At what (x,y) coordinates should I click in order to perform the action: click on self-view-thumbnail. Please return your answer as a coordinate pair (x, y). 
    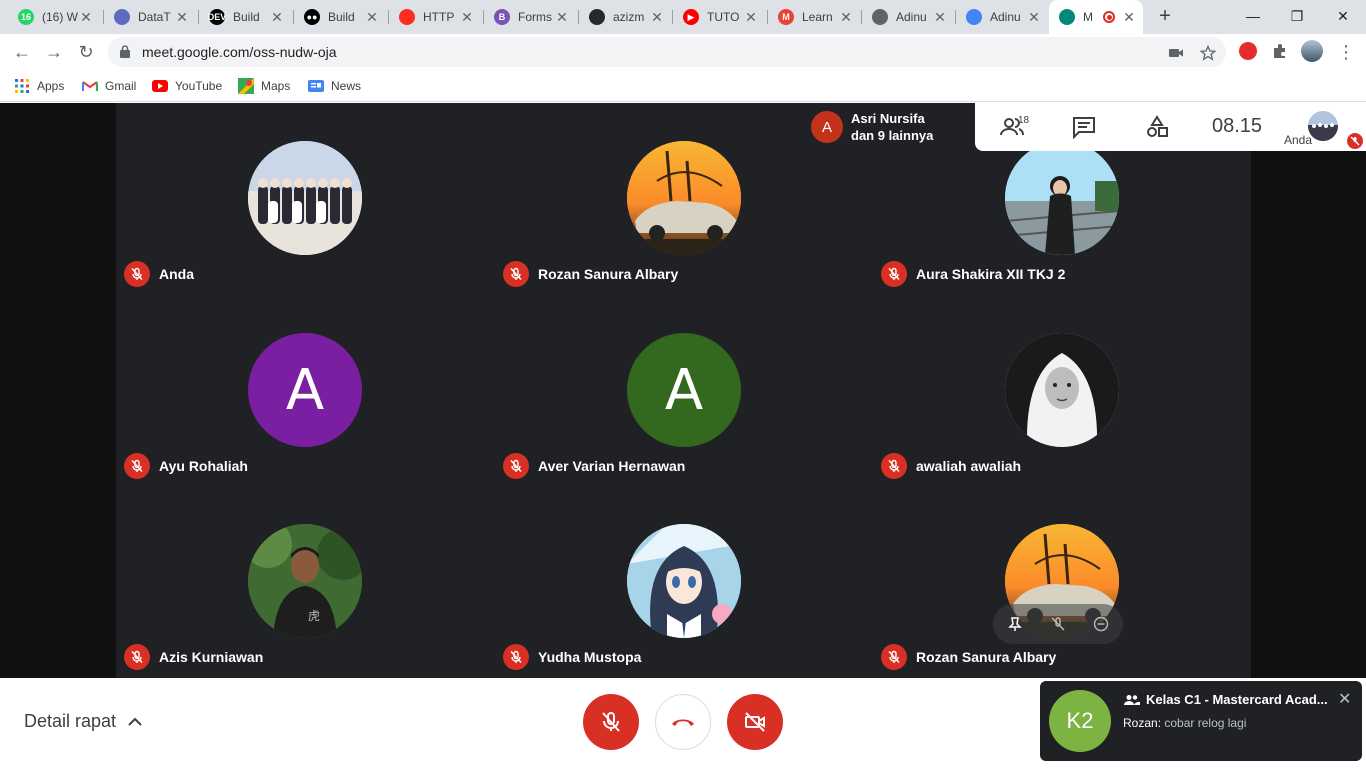
    Looking at the image, I should click on (1323, 126).